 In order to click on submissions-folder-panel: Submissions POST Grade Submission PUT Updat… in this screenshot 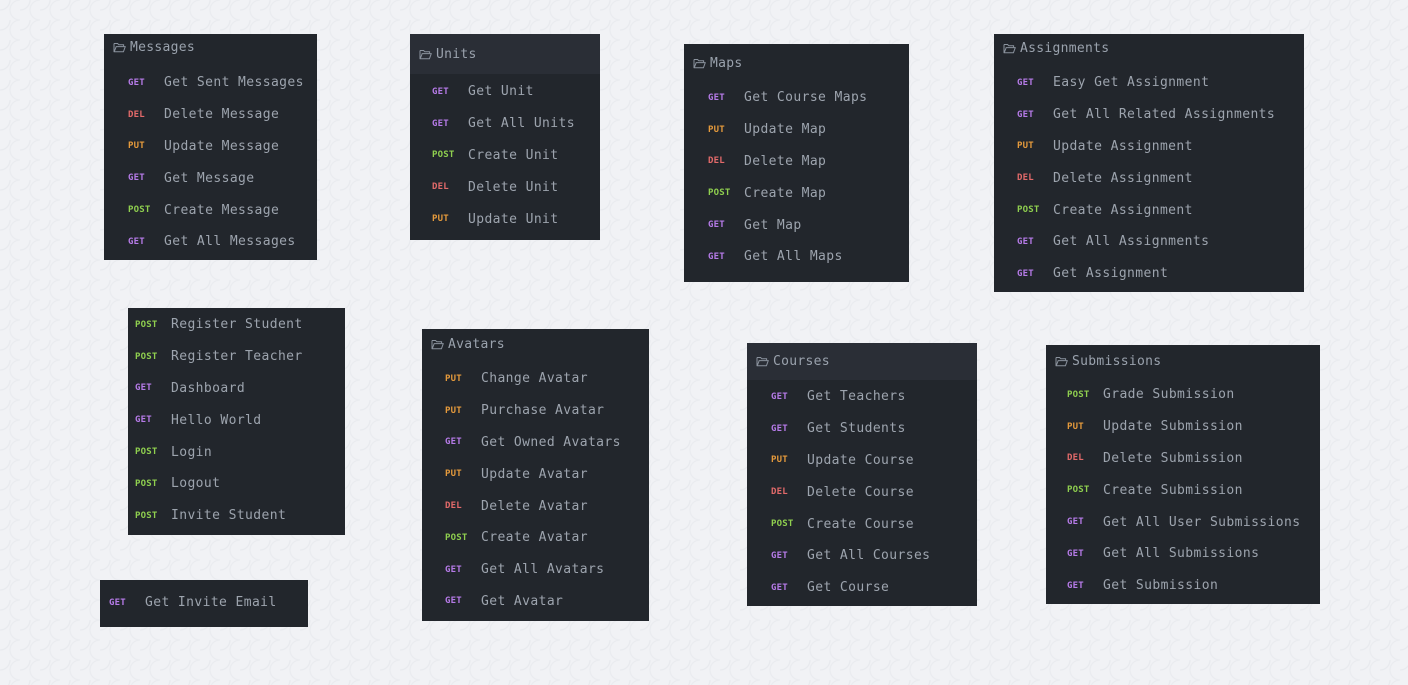, I will do `click(1183, 474)`.